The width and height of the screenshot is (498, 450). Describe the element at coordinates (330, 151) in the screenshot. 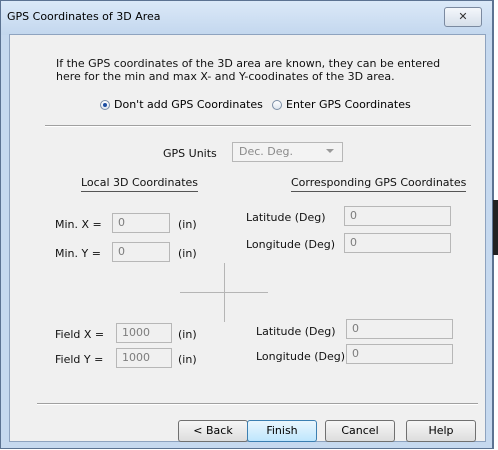

I see `chevron-down-icon` at that location.